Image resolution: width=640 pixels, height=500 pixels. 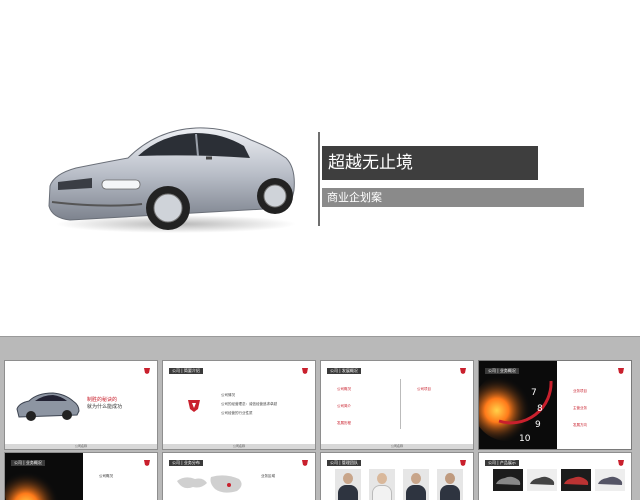 What do you see at coordinates (102, 400) in the screenshot?
I see `thumb-1-line-1: 制胜的秘诀的` at bounding box center [102, 400].